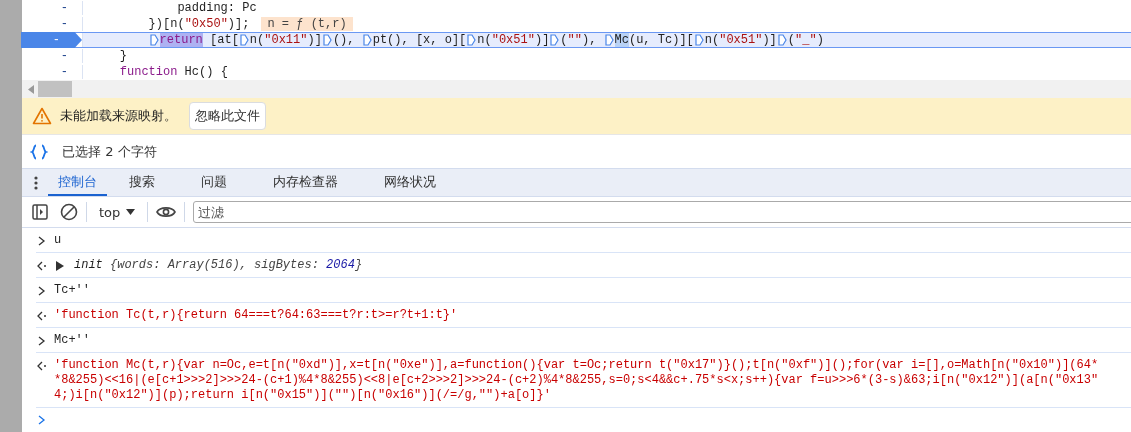 The height and width of the screenshot is (432, 1131). I want to click on panel-tab: 问题, so click(214, 182).